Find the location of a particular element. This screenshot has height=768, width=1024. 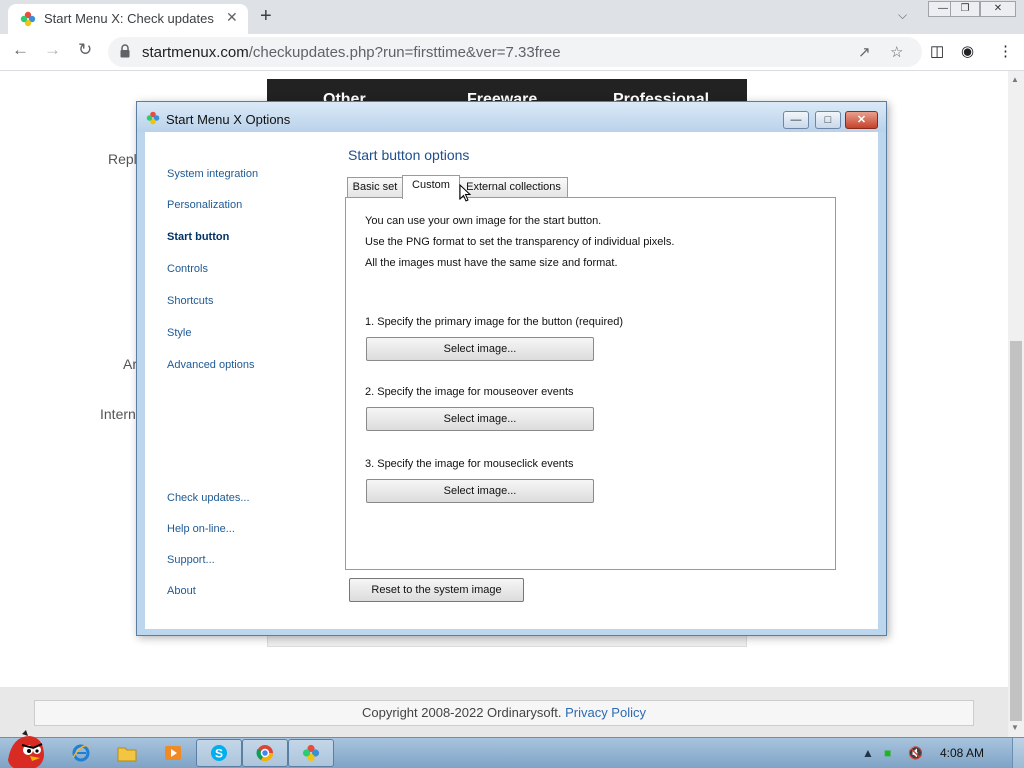

tab-search-chevron-icon: ⌵ is located at coordinates (902, 15).